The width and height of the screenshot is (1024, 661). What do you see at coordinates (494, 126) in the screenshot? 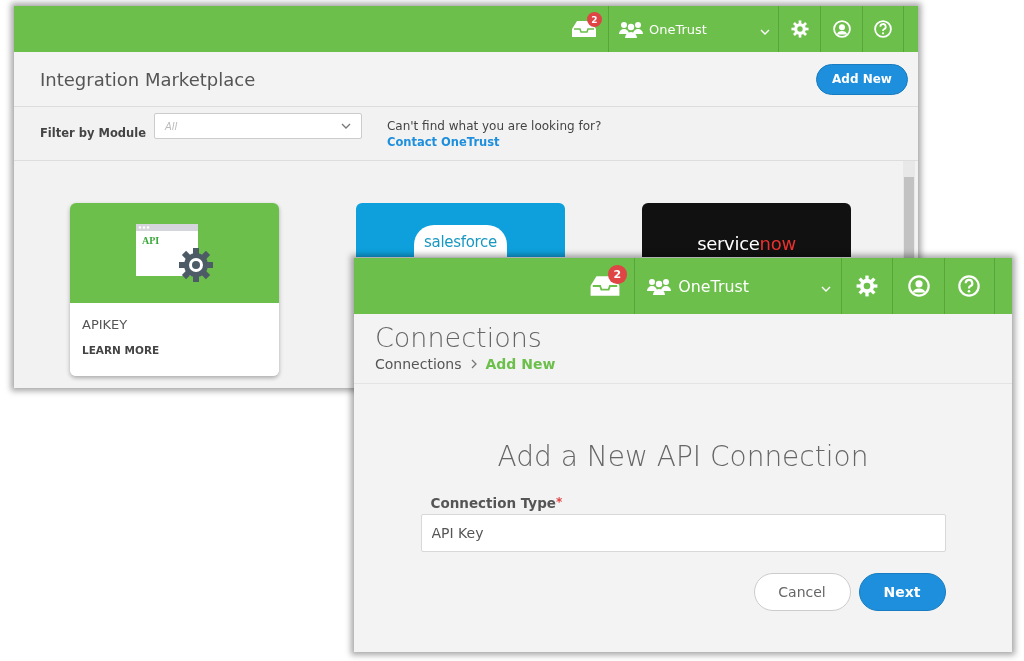
I see `help-text: Can't find what you are looking for?` at bounding box center [494, 126].